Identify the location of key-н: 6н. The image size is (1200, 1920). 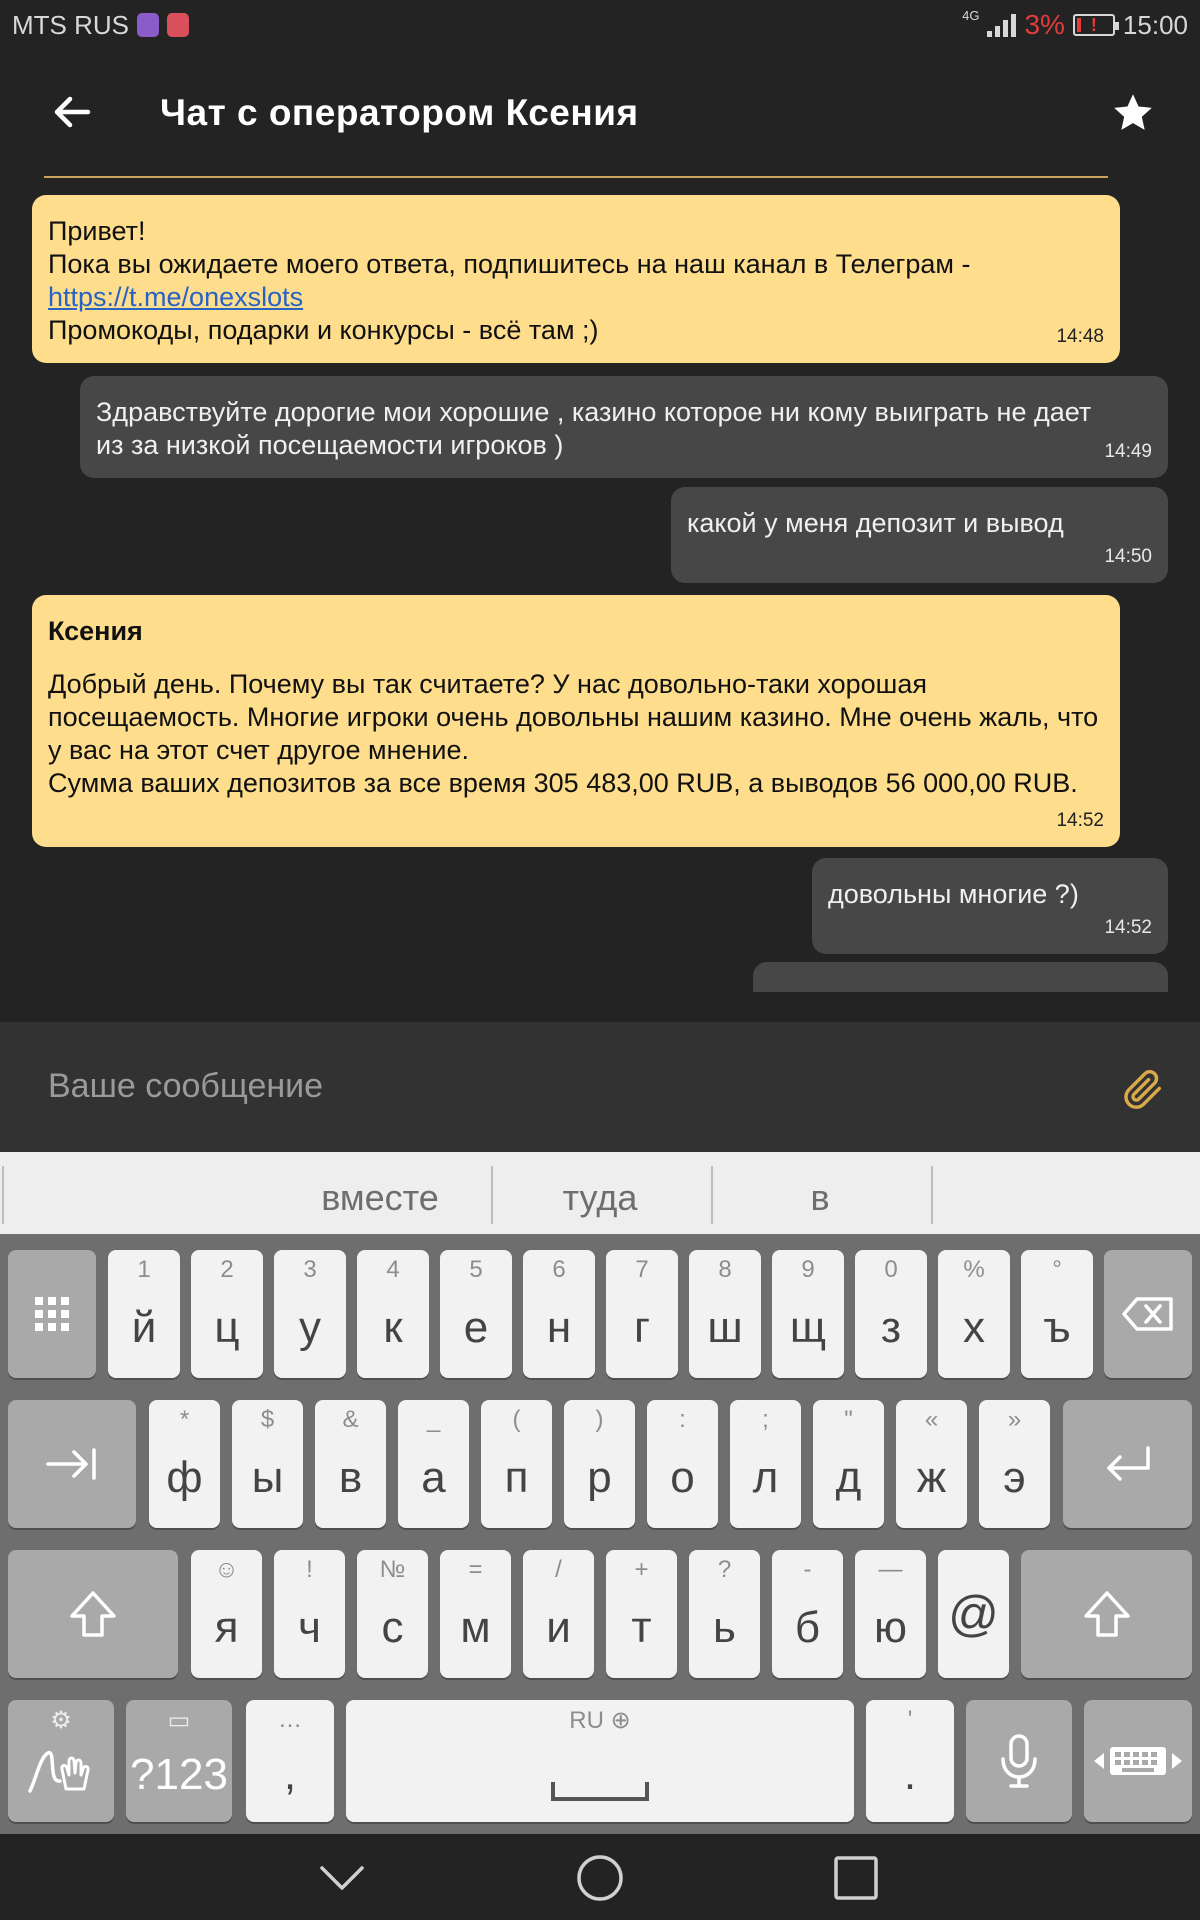
(559, 1314).